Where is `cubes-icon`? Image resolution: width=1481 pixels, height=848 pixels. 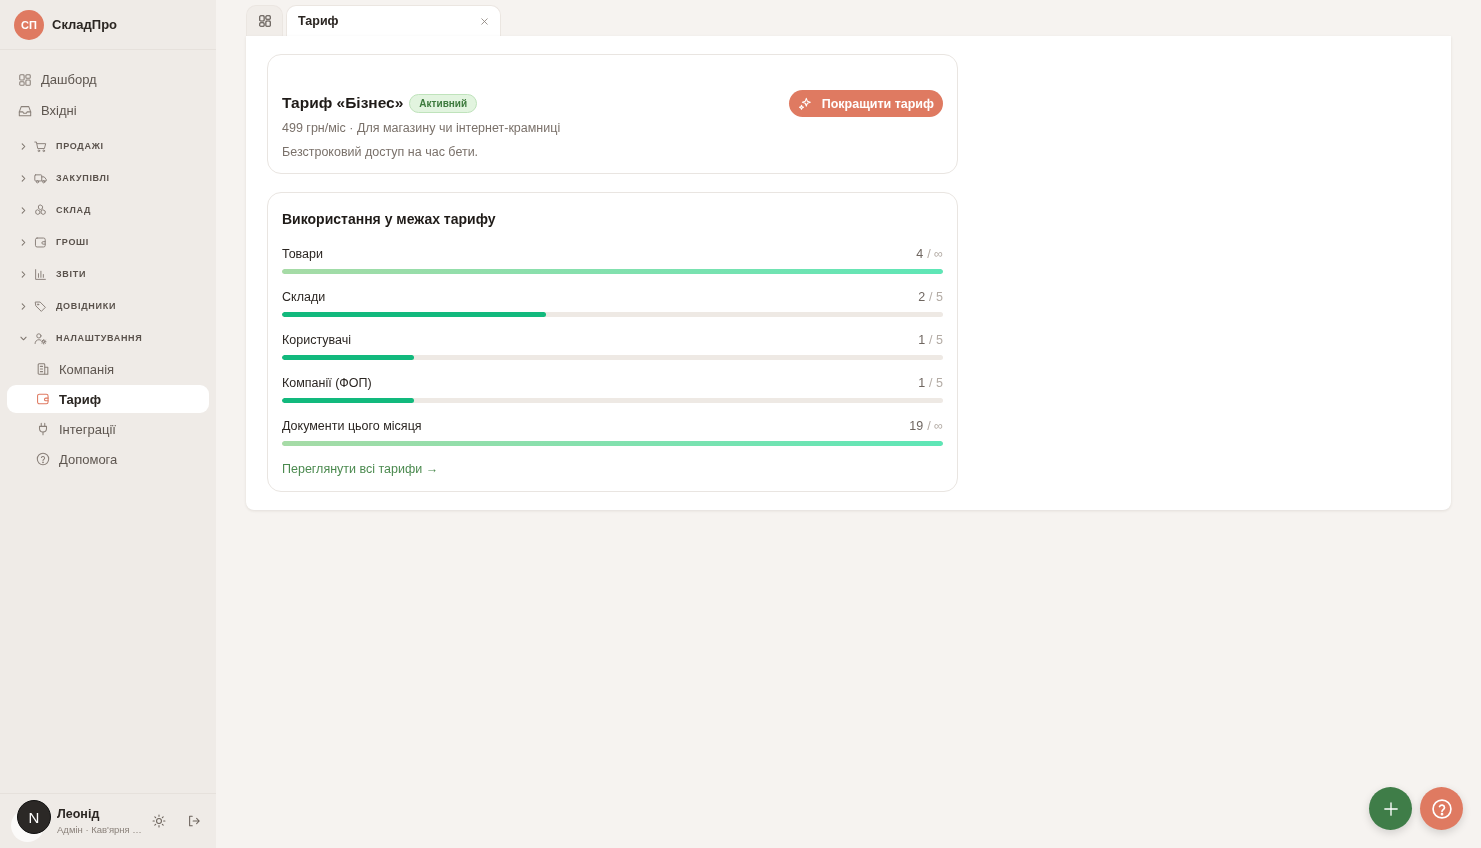
cubes-icon is located at coordinates (40, 210).